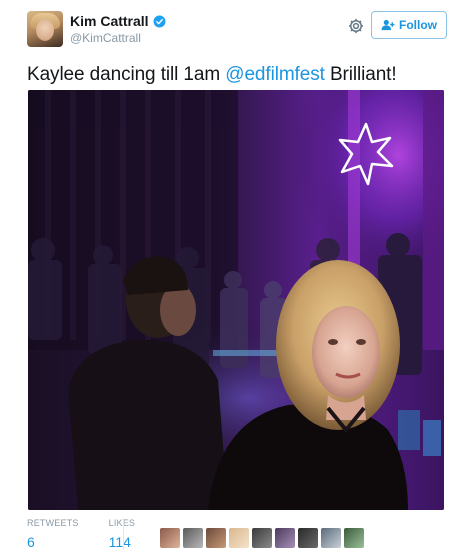 Image resolution: width=471 pixels, height=558 pixels. I want to click on tweet-stats: RETWEETS 6 LIKES 114, so click(96, 536).